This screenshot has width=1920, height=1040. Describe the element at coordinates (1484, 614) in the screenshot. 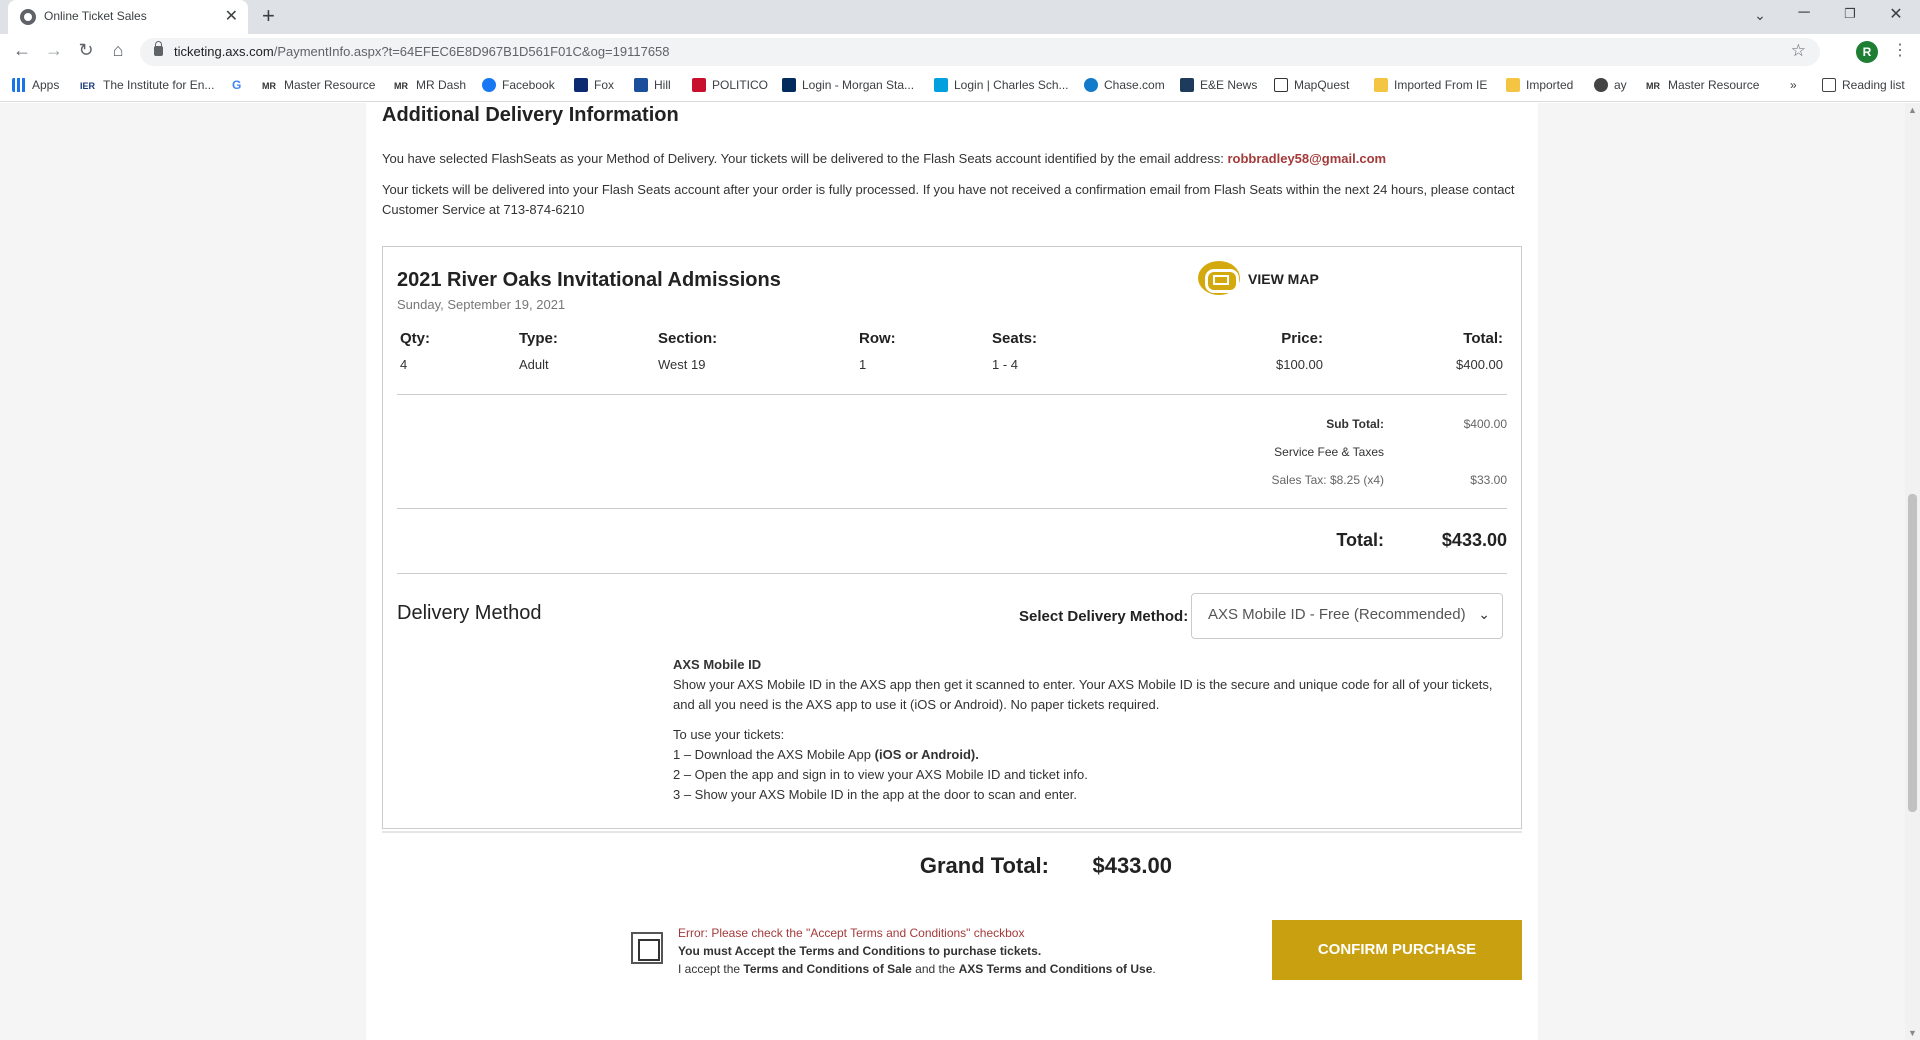

I see `chevron-down-icon: ⌄` at that location.